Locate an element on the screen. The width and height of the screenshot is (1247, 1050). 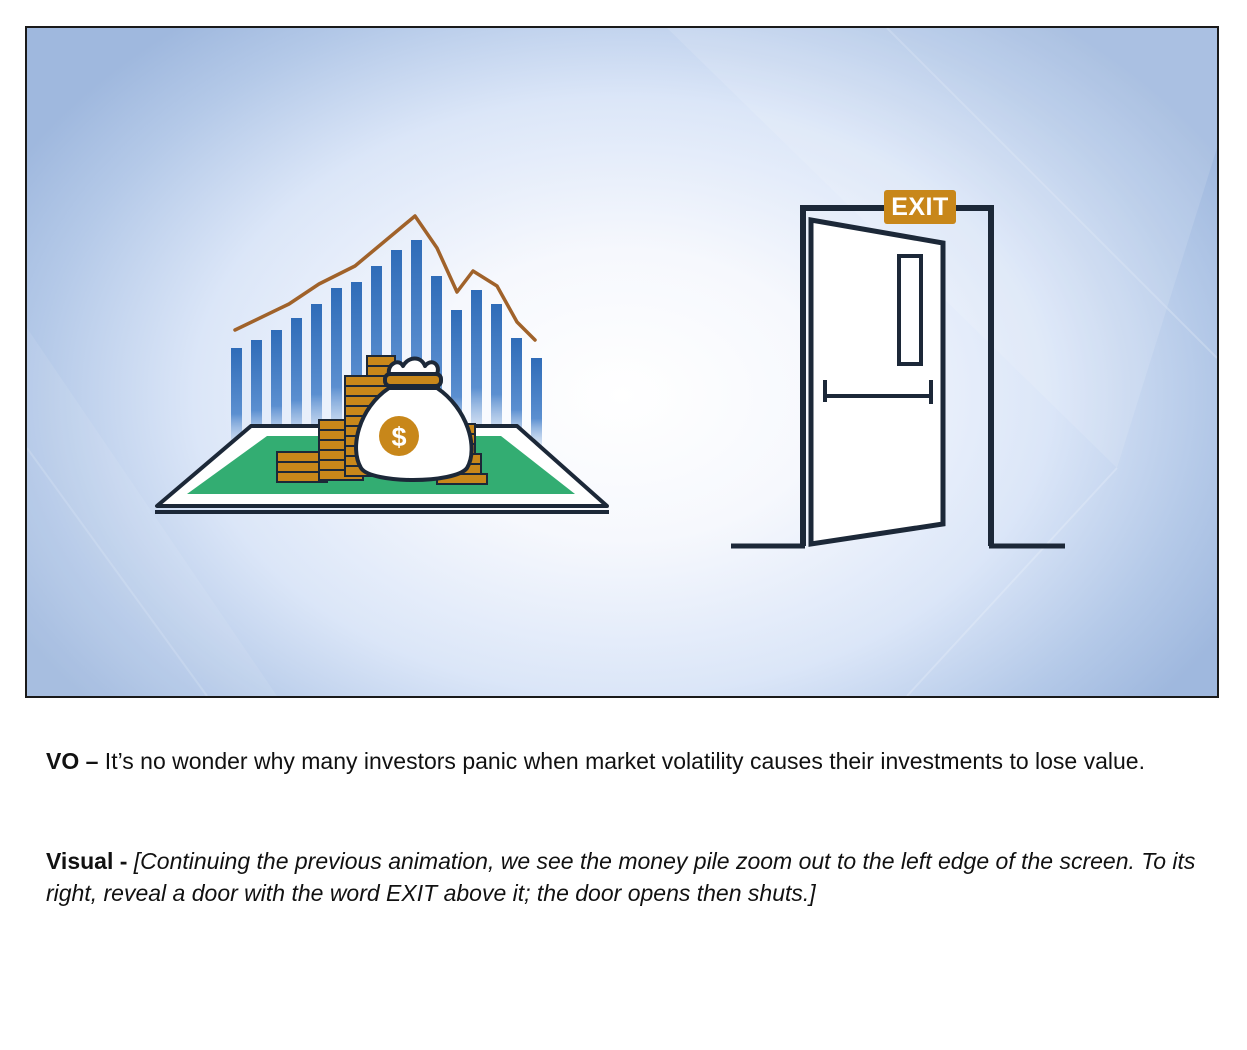
exit-sign: EXIT is located at coordinates (920, 207).